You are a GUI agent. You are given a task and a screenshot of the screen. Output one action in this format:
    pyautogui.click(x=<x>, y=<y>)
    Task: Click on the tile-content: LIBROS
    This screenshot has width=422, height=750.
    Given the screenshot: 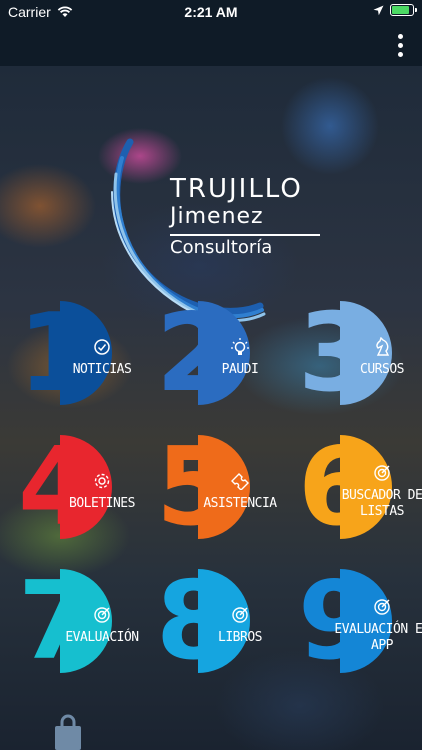 What is the action you would take?
    pyautogui.click(x=240, y=625)
    